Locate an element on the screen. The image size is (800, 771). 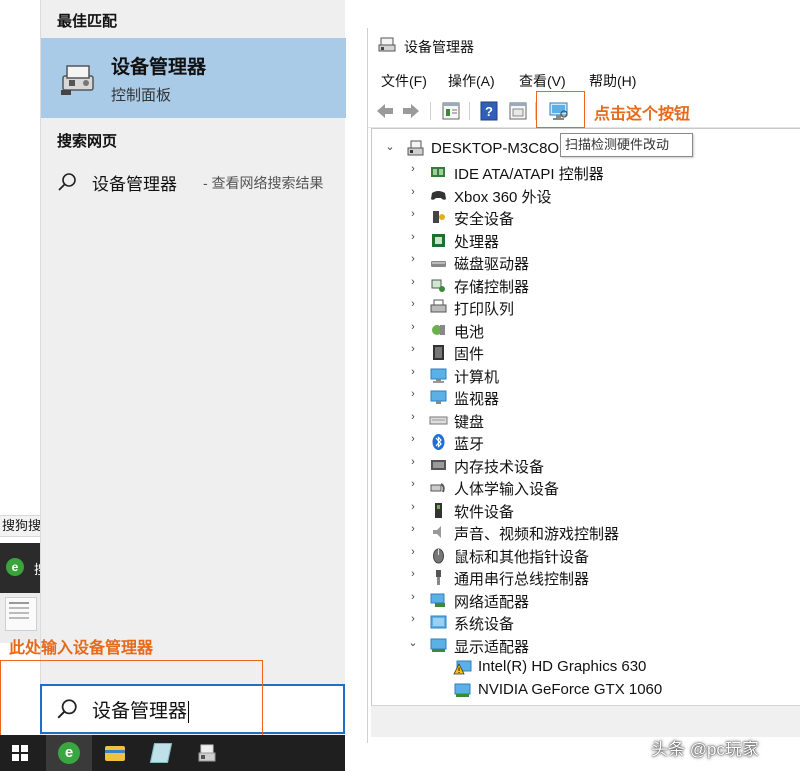
display-icon is located at coordinates (438, 645).